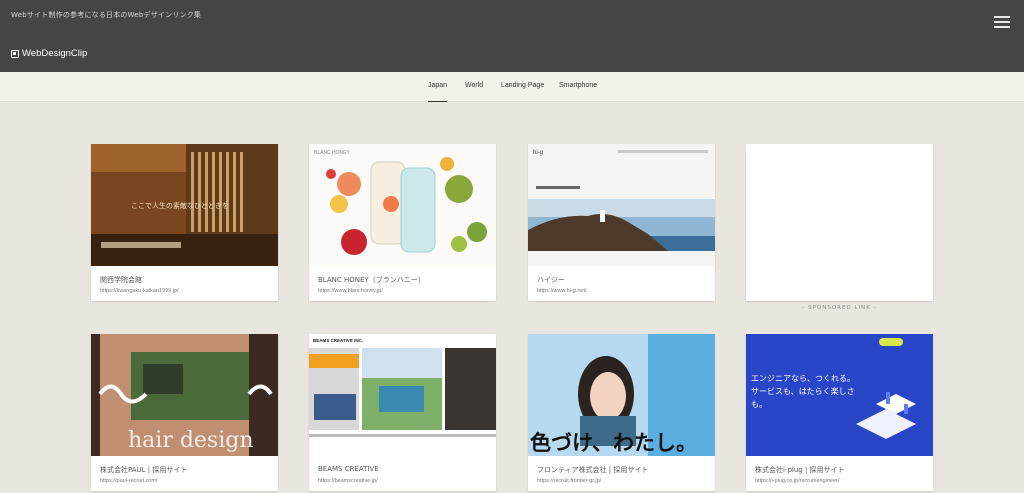 Image resolution: width=1024 pixels, height=493 pixels. Describe the element at coordinates (621, 205) in the screenshot. I see `site-thumbnail: hi-g` at that location.